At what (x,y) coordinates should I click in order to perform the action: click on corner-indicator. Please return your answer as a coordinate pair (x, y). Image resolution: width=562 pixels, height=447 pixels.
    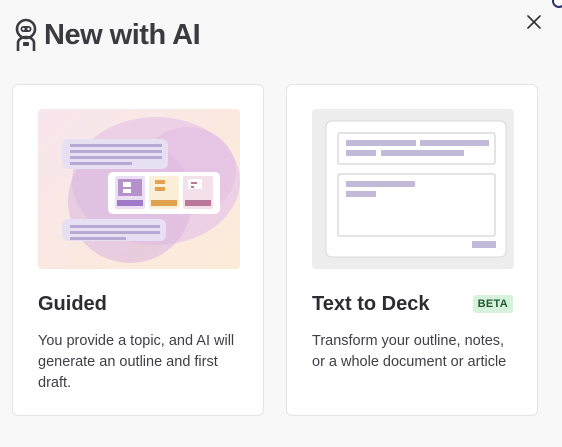
    Looking at the image, I should click on (557, 4).